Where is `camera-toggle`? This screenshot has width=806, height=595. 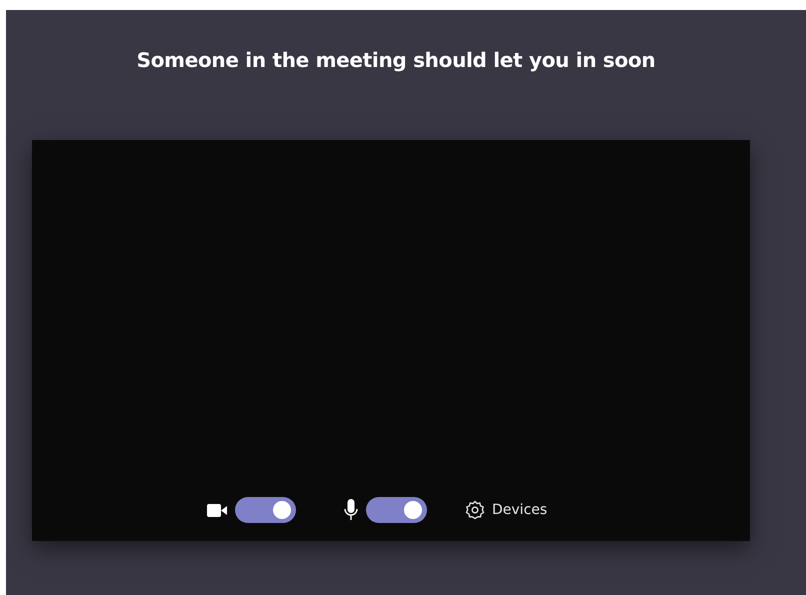
camera-toggle is located at coordinates (265, 510).